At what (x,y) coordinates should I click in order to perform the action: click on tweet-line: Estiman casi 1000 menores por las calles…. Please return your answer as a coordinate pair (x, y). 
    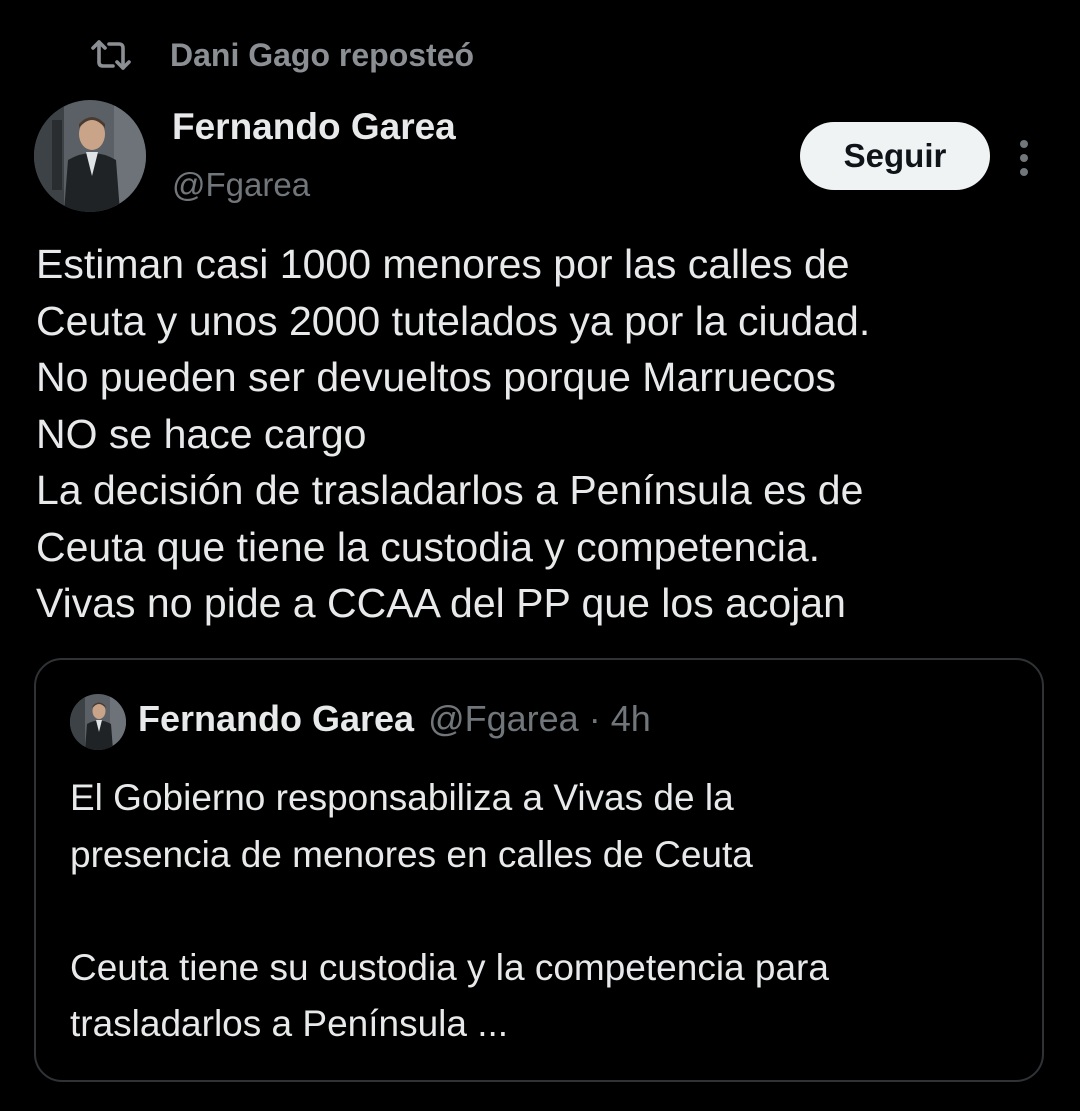
    Looking at the image, I should click on (443, 264).